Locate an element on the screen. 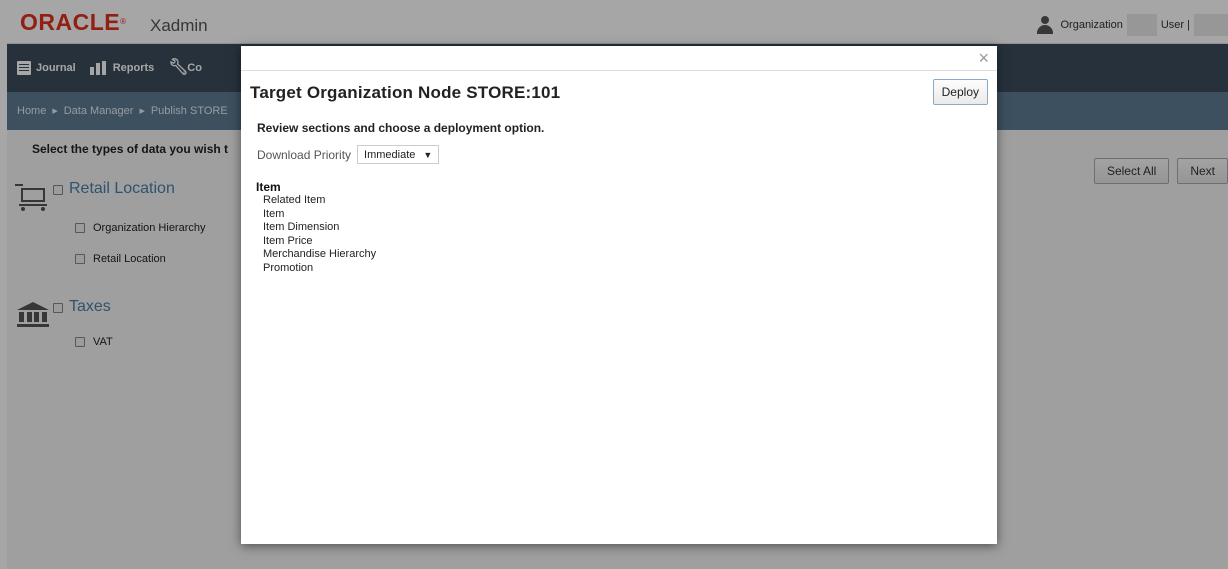  download-priority-select: Immediate ▼ is located at coordinates (398, 154).